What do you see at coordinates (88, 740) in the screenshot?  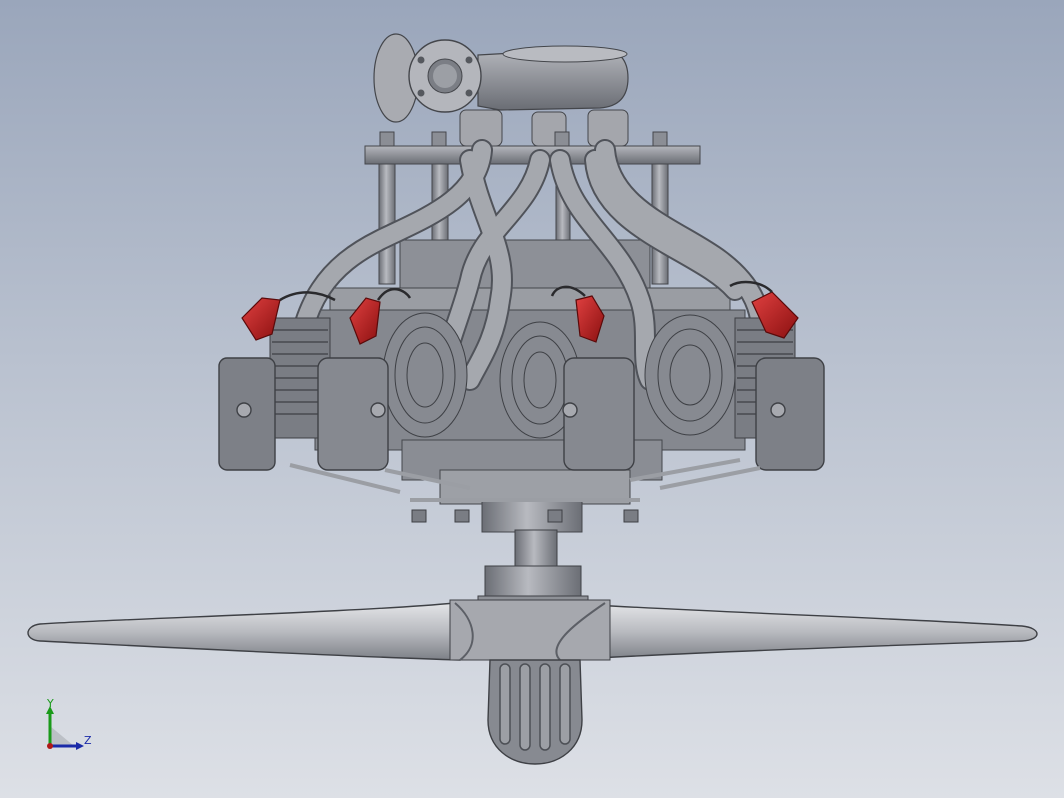 I see `z-axis-label: Z` at bounding box center [88, 740].